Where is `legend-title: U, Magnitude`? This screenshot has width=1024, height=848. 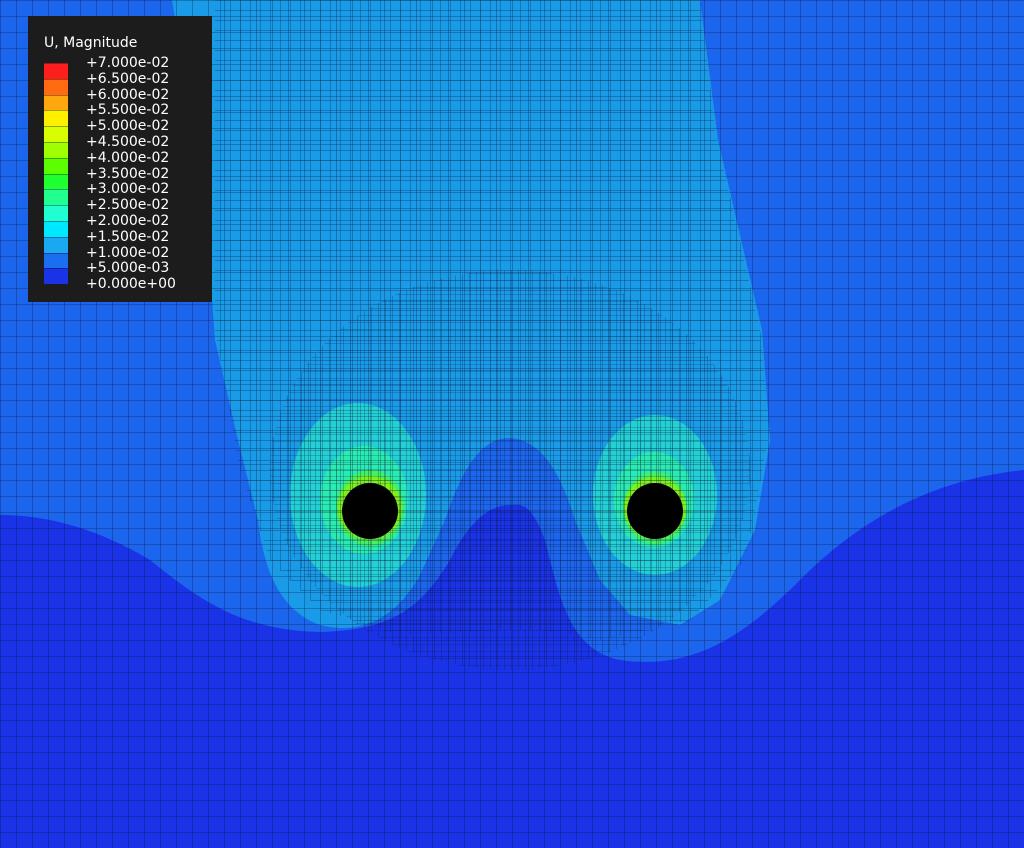 legend-title: U, Magnitude is located at coordinates (91, 43).